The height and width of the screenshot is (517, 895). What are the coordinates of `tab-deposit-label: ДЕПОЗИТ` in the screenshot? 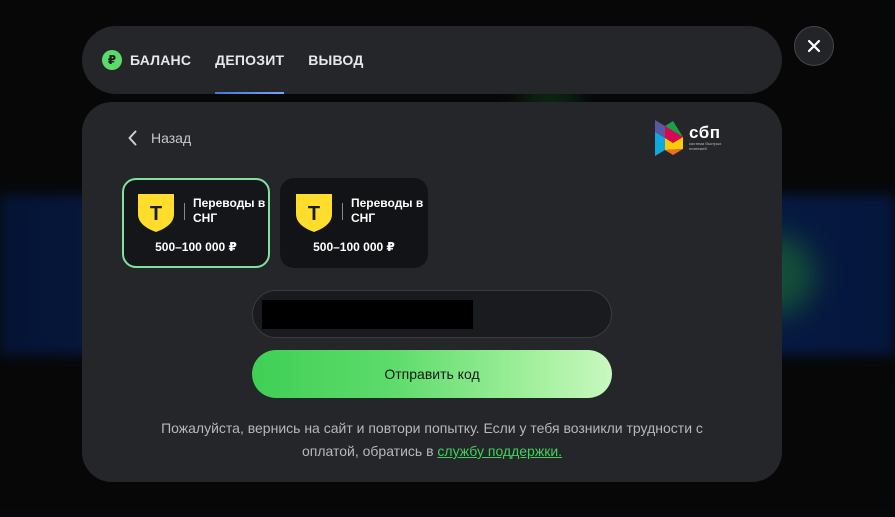 It's located at (250, 60).